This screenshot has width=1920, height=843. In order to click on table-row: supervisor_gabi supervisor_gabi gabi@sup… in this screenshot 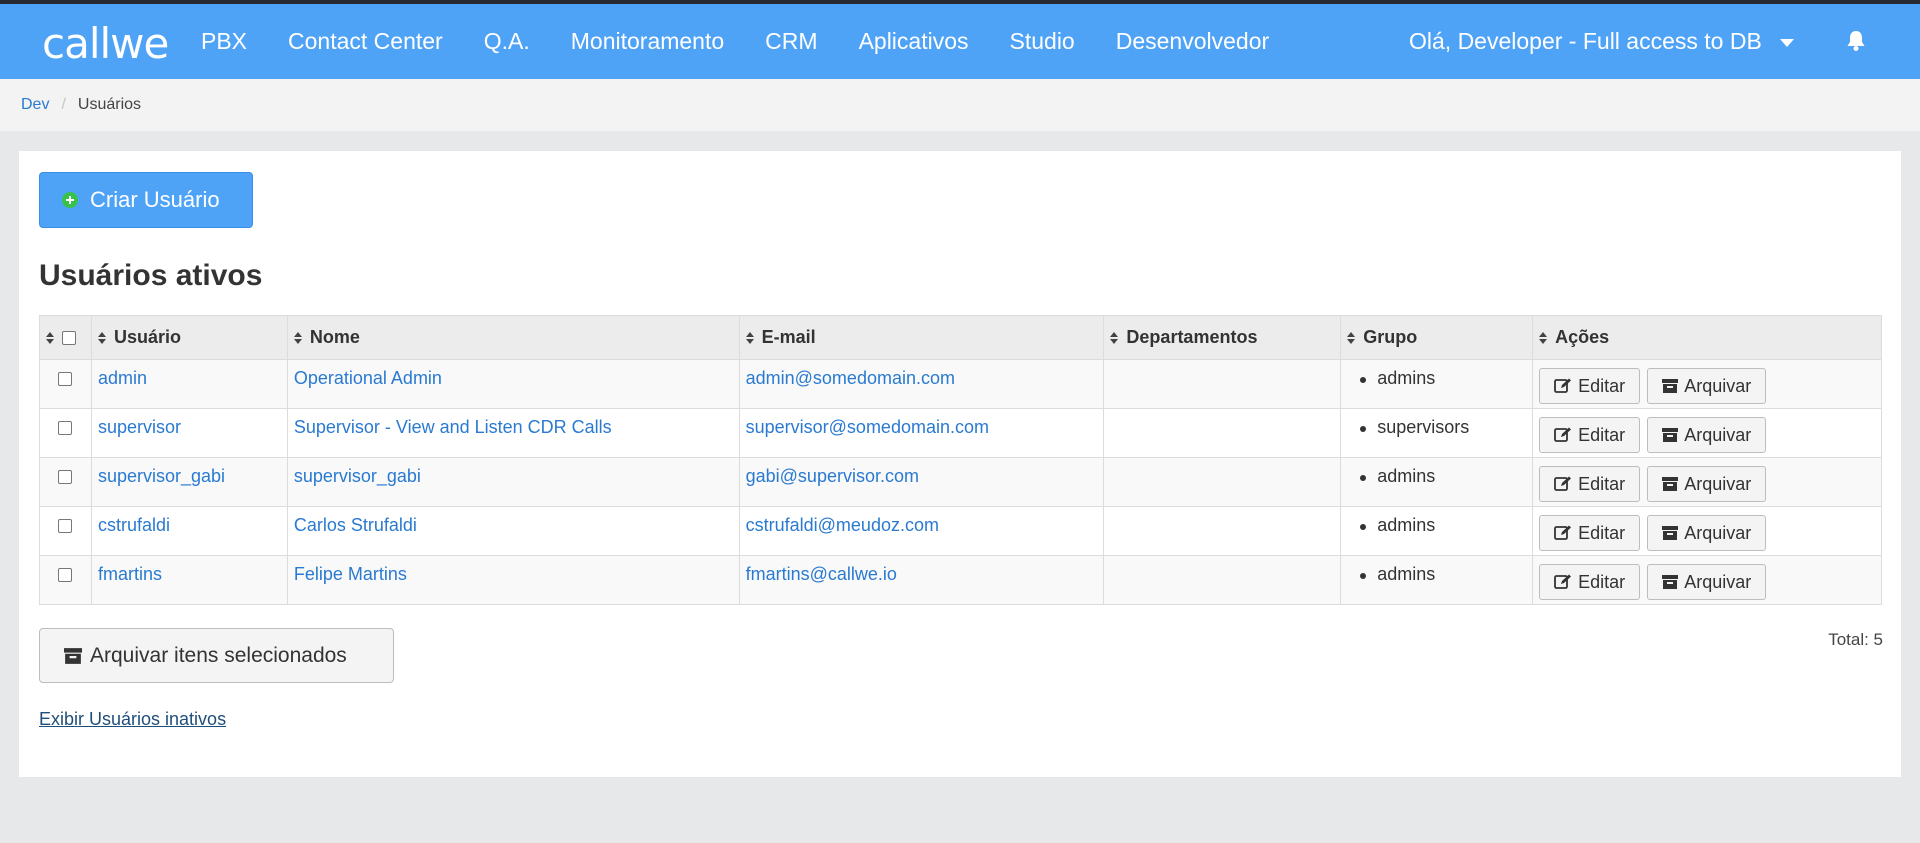, I will do `click(960, 482)`.